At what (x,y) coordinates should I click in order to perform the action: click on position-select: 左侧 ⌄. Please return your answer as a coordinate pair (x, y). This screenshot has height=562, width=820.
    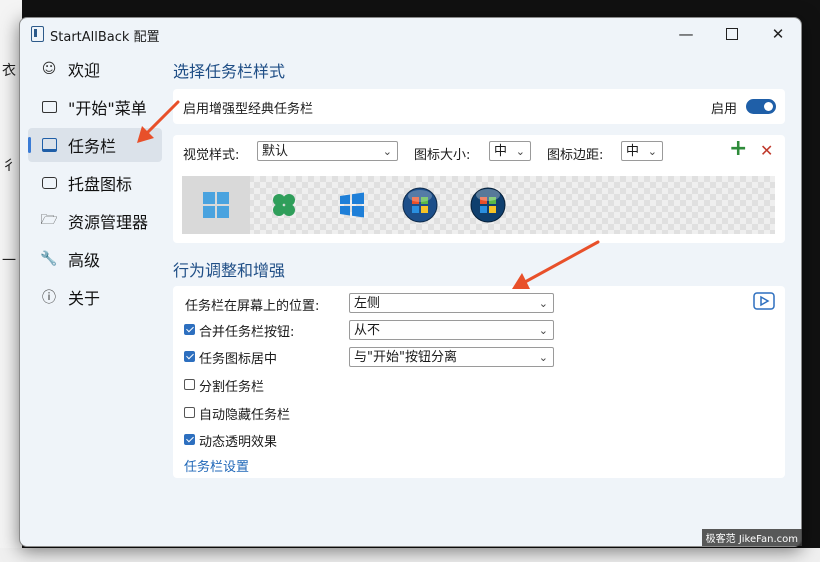
    Looking at the image, I should click on (451, 303).